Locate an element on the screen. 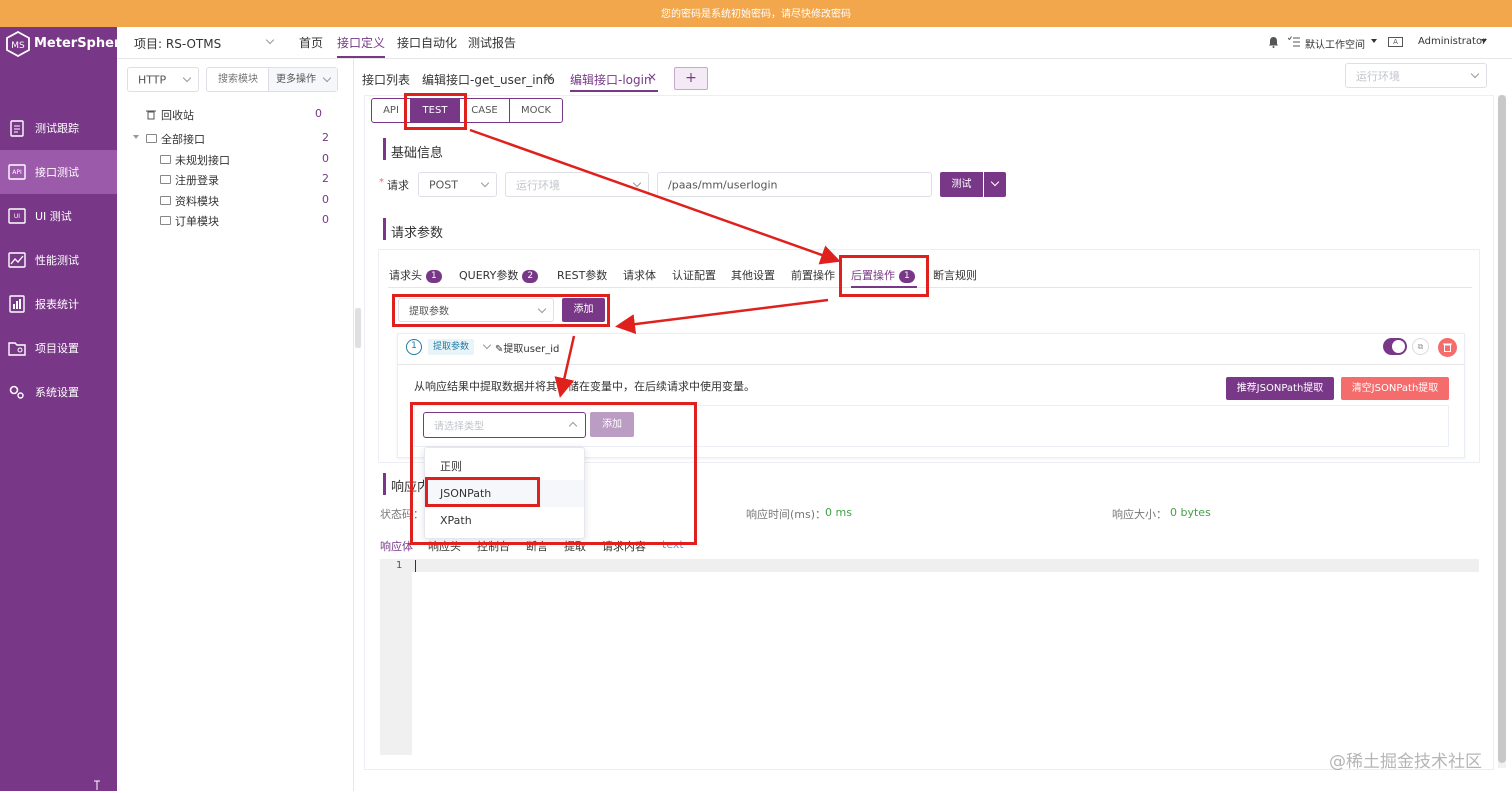 The width and height of the screenshot is (1512, 793). sidebar-item-performance-test: 性能测试 is located at coordinates (58, 260).